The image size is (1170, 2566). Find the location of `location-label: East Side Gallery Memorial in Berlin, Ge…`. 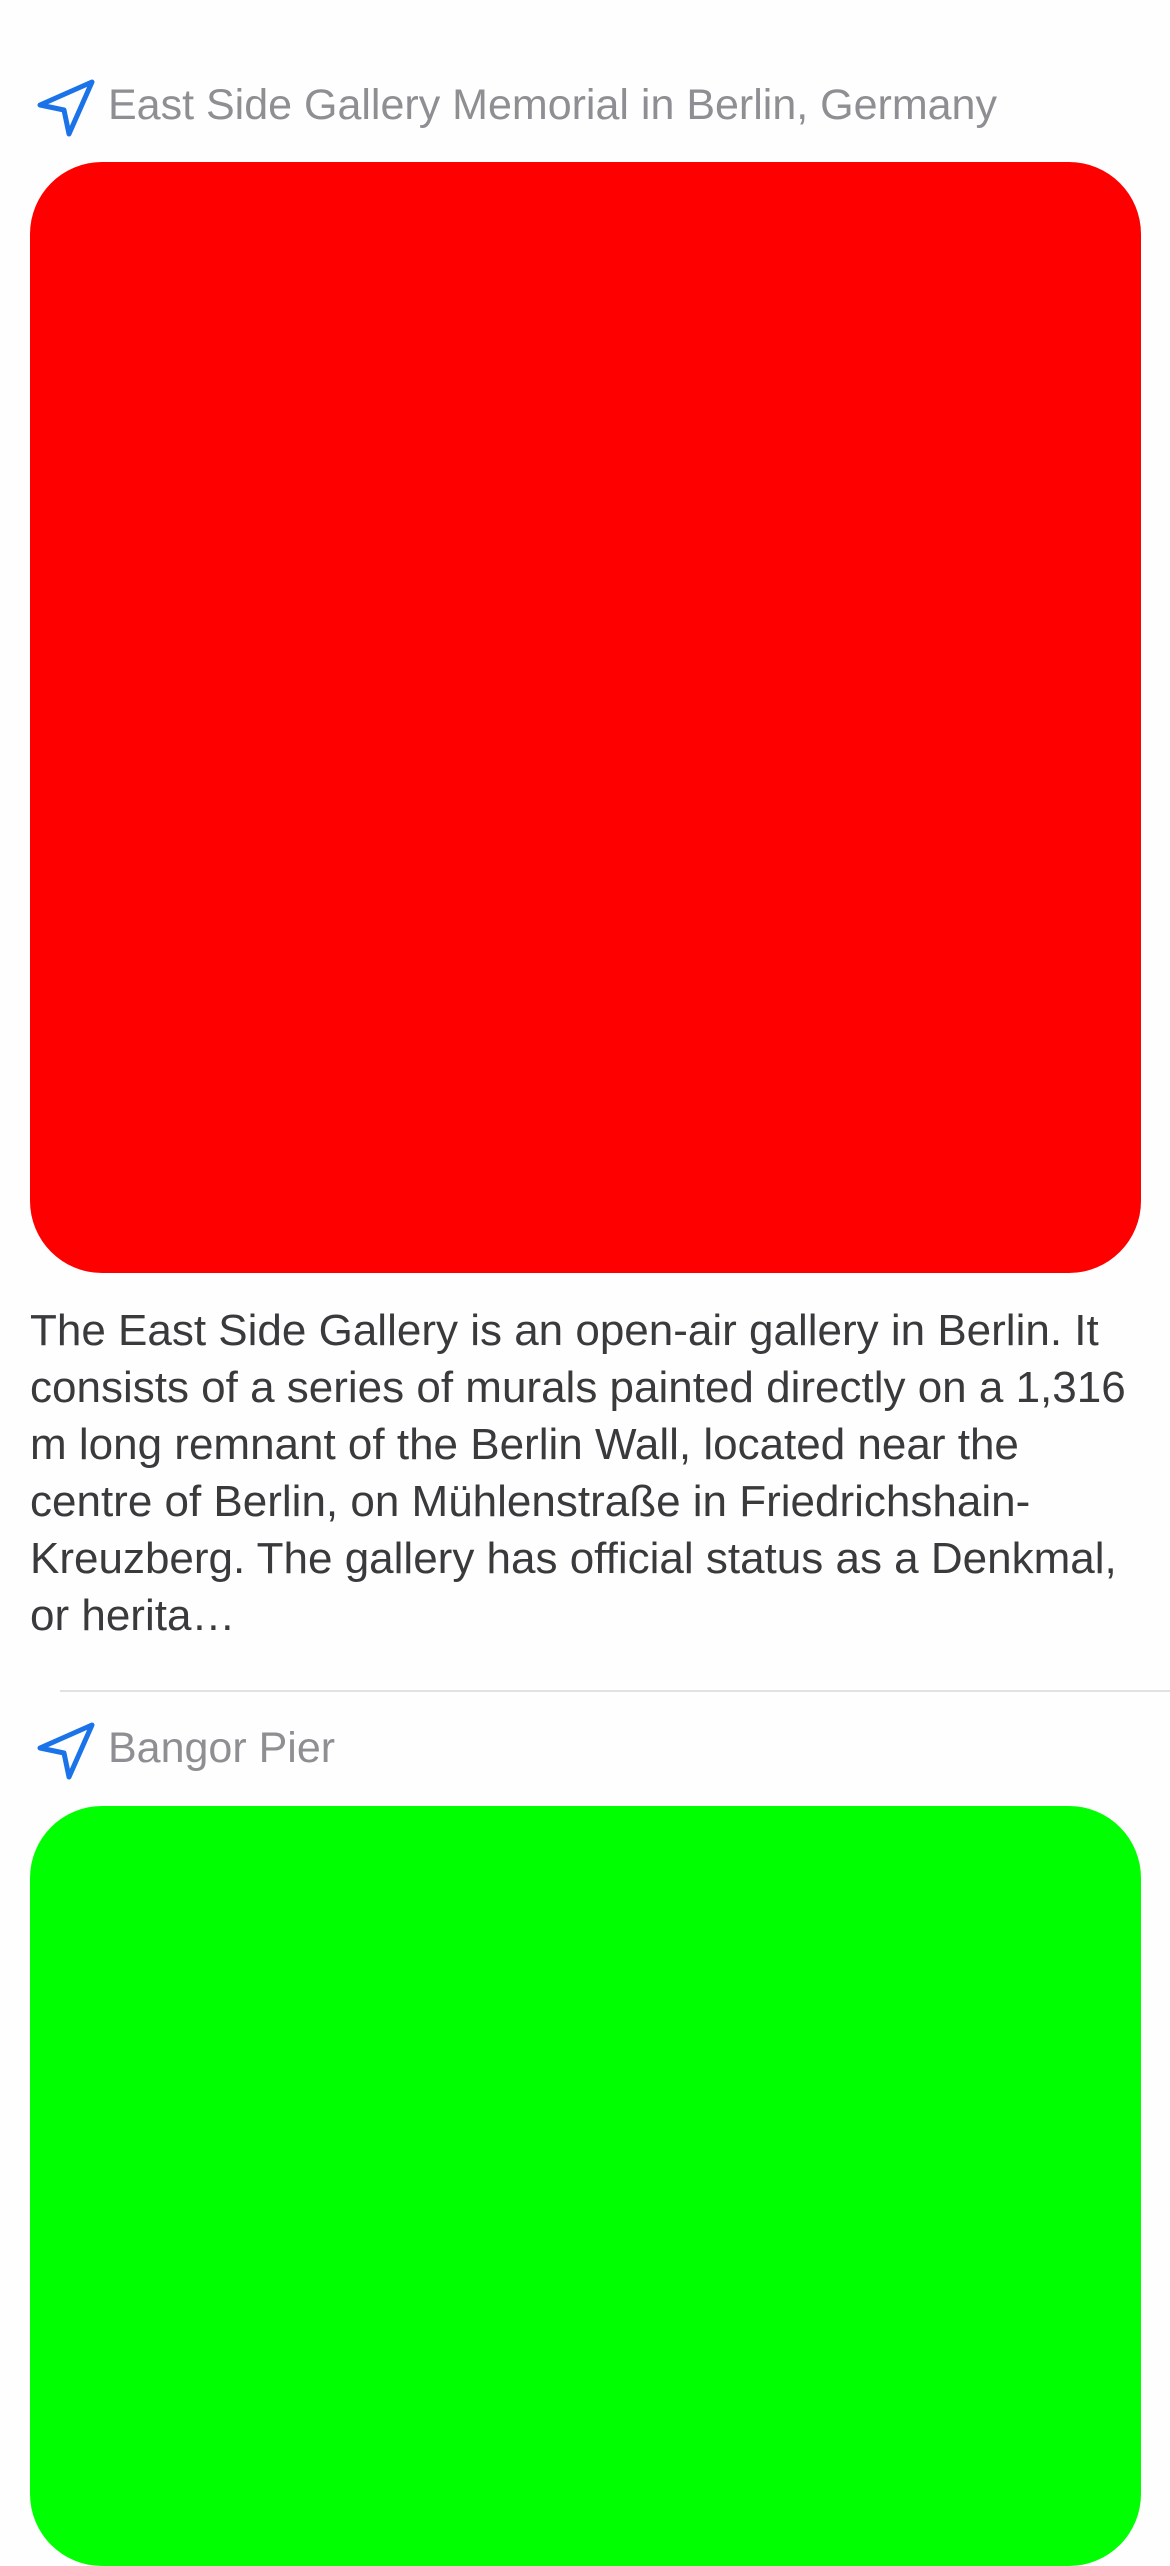

location-label: East Side Gallery Memorial in Berlin, Ge… is located at coordinates (552, 105).